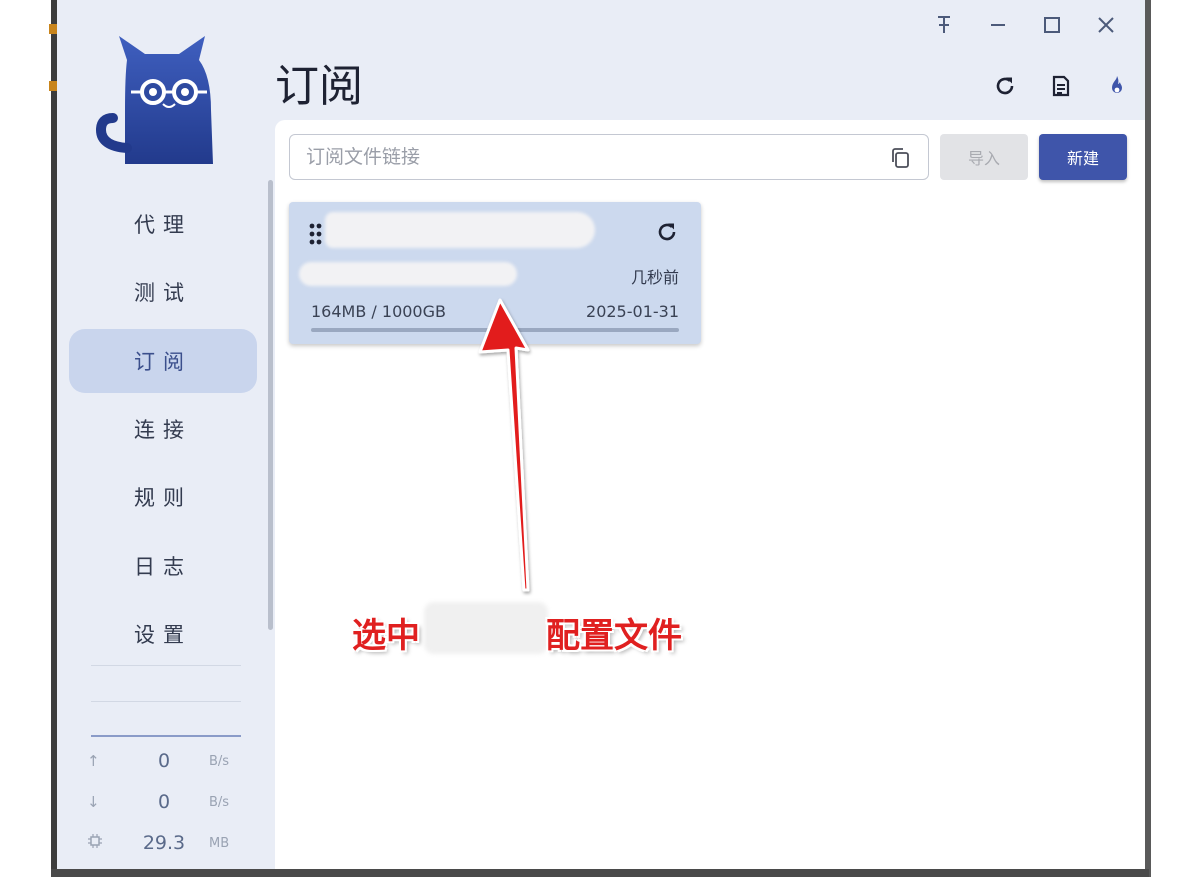 The image size is (1200, 877). I want to click on close-button, so click(1106, 25).